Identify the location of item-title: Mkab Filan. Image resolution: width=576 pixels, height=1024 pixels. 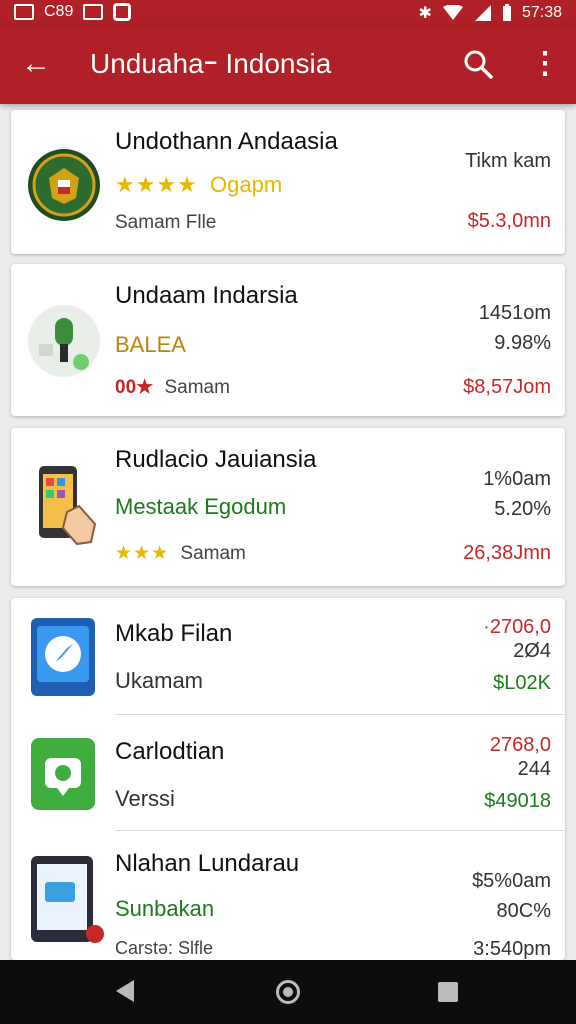
(174, 633).